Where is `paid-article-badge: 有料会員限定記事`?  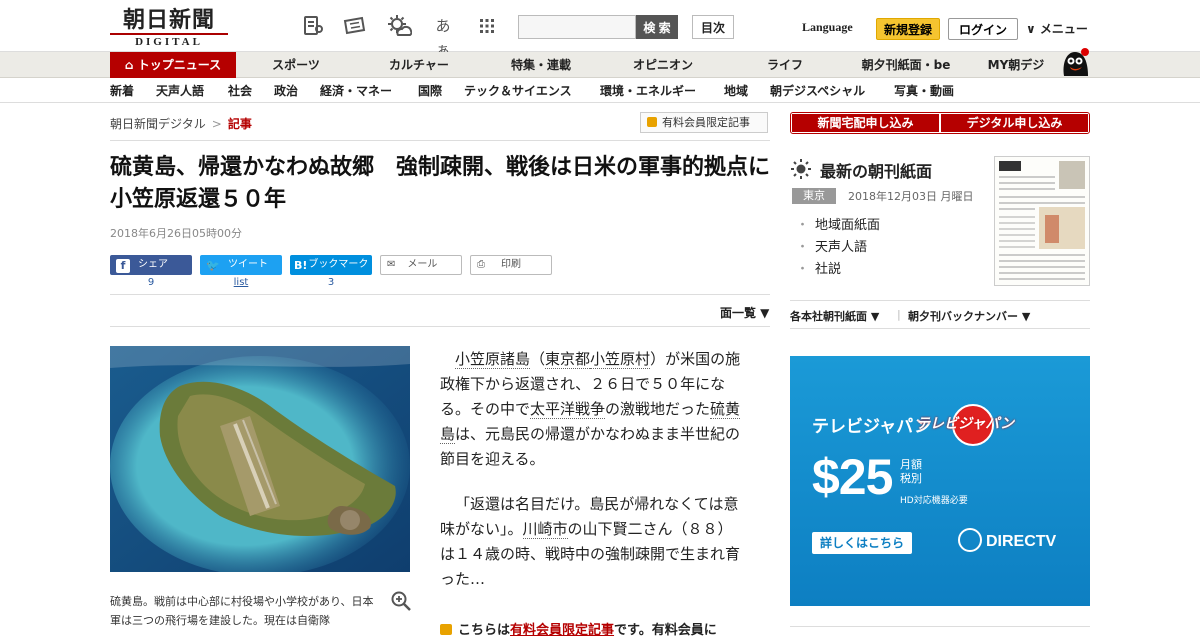
paid-article-badge: 有料会員限定記事 is located at coordinates (704, 122).